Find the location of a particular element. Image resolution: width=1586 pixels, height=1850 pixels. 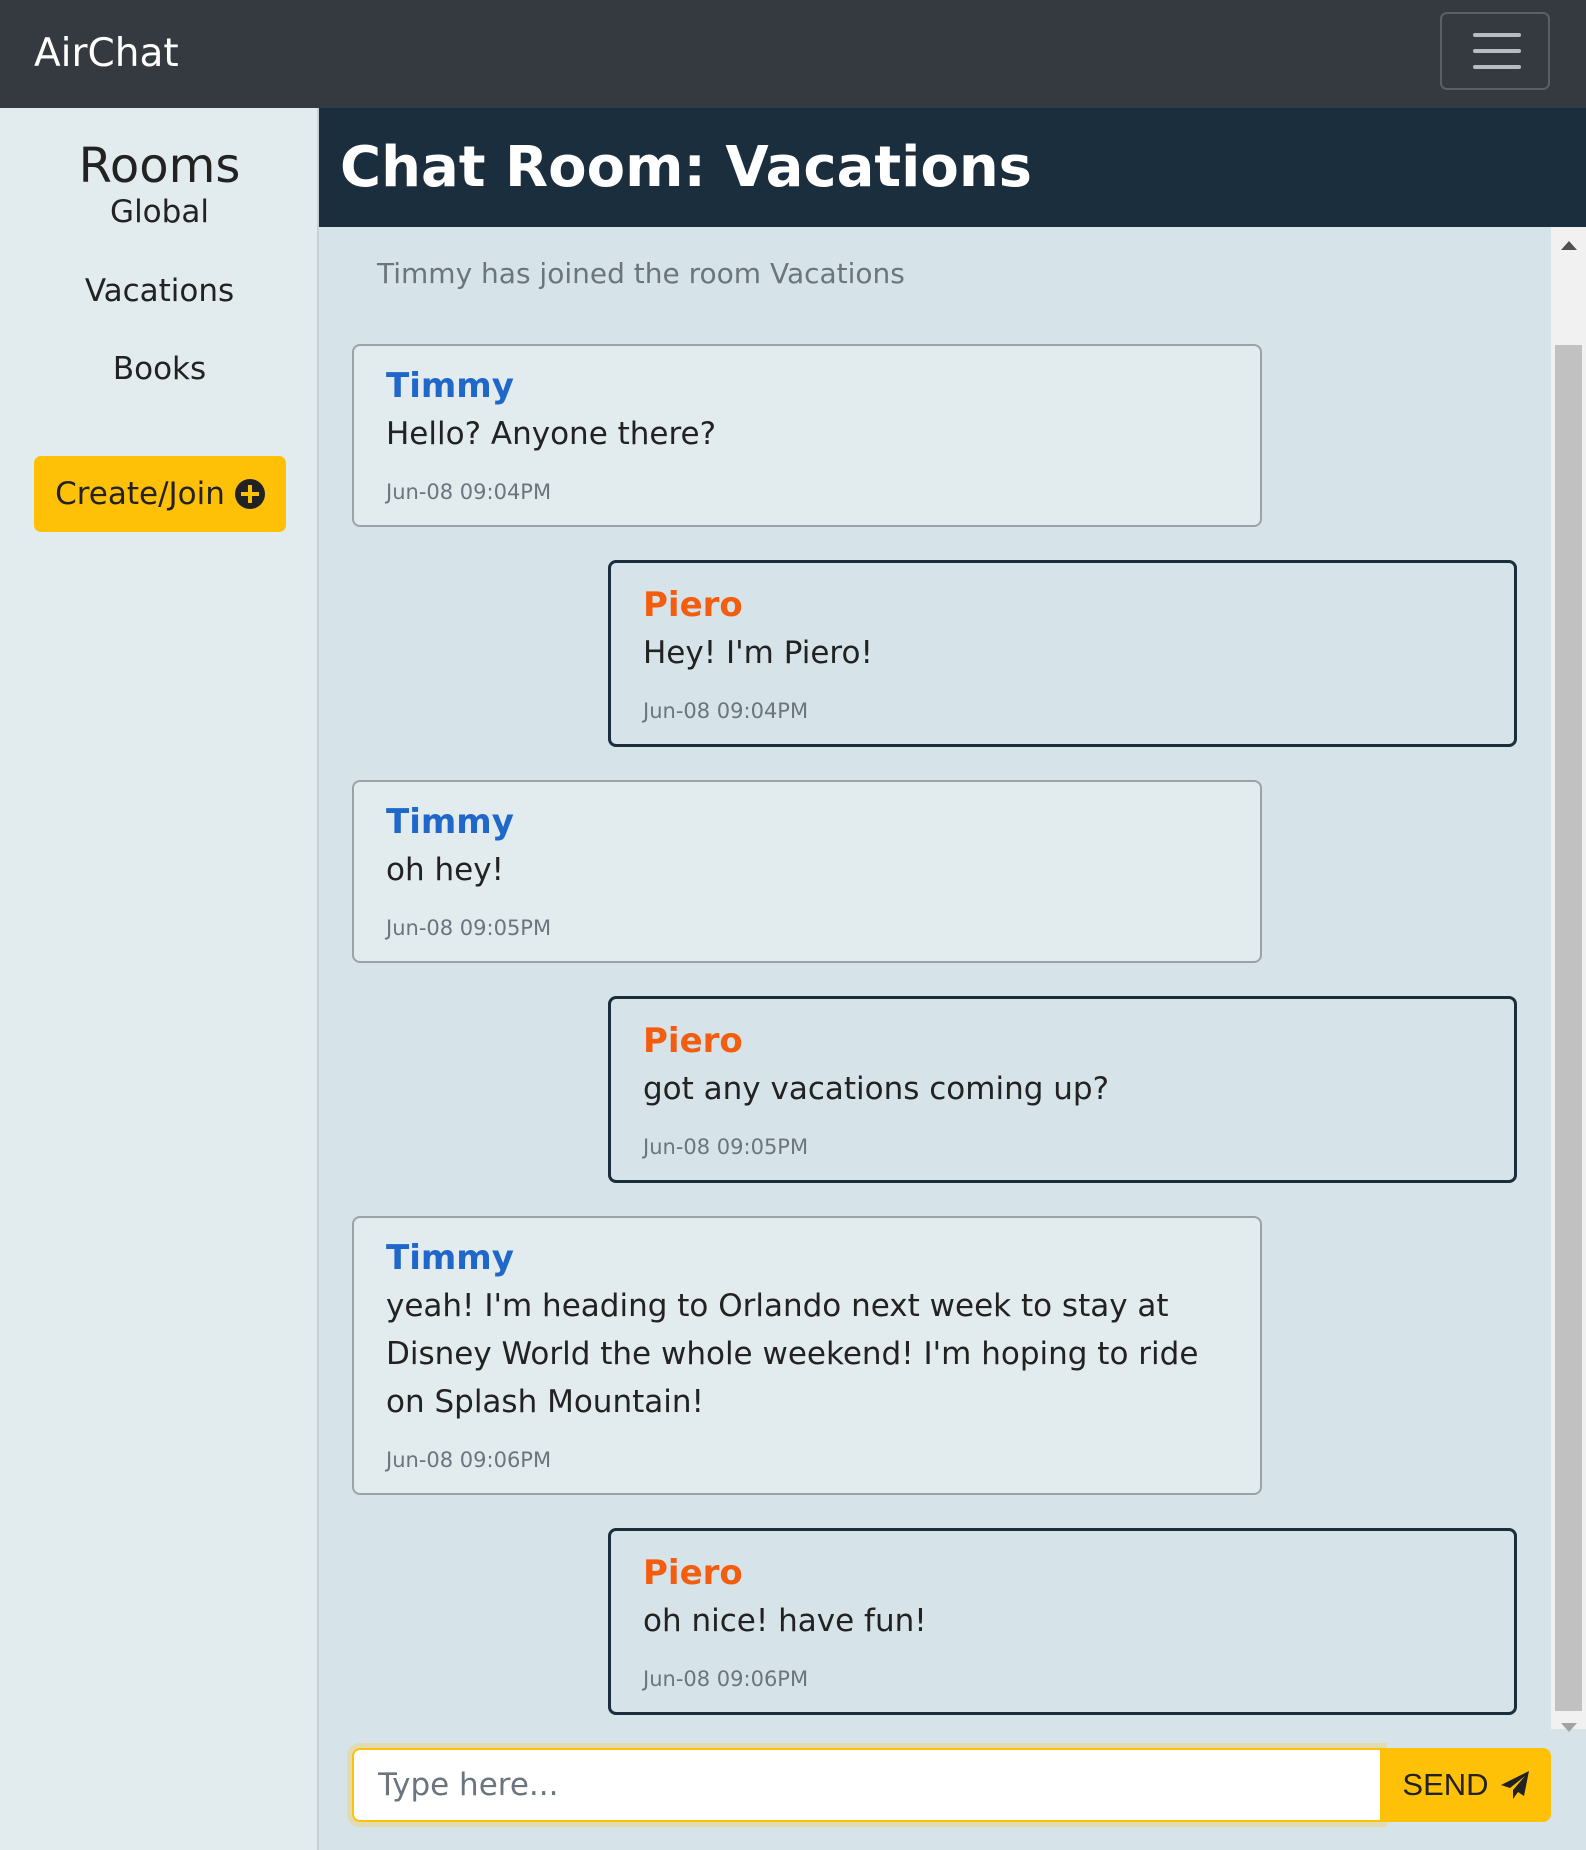

menu-toggle-button is located at coordinates (1495, 51).